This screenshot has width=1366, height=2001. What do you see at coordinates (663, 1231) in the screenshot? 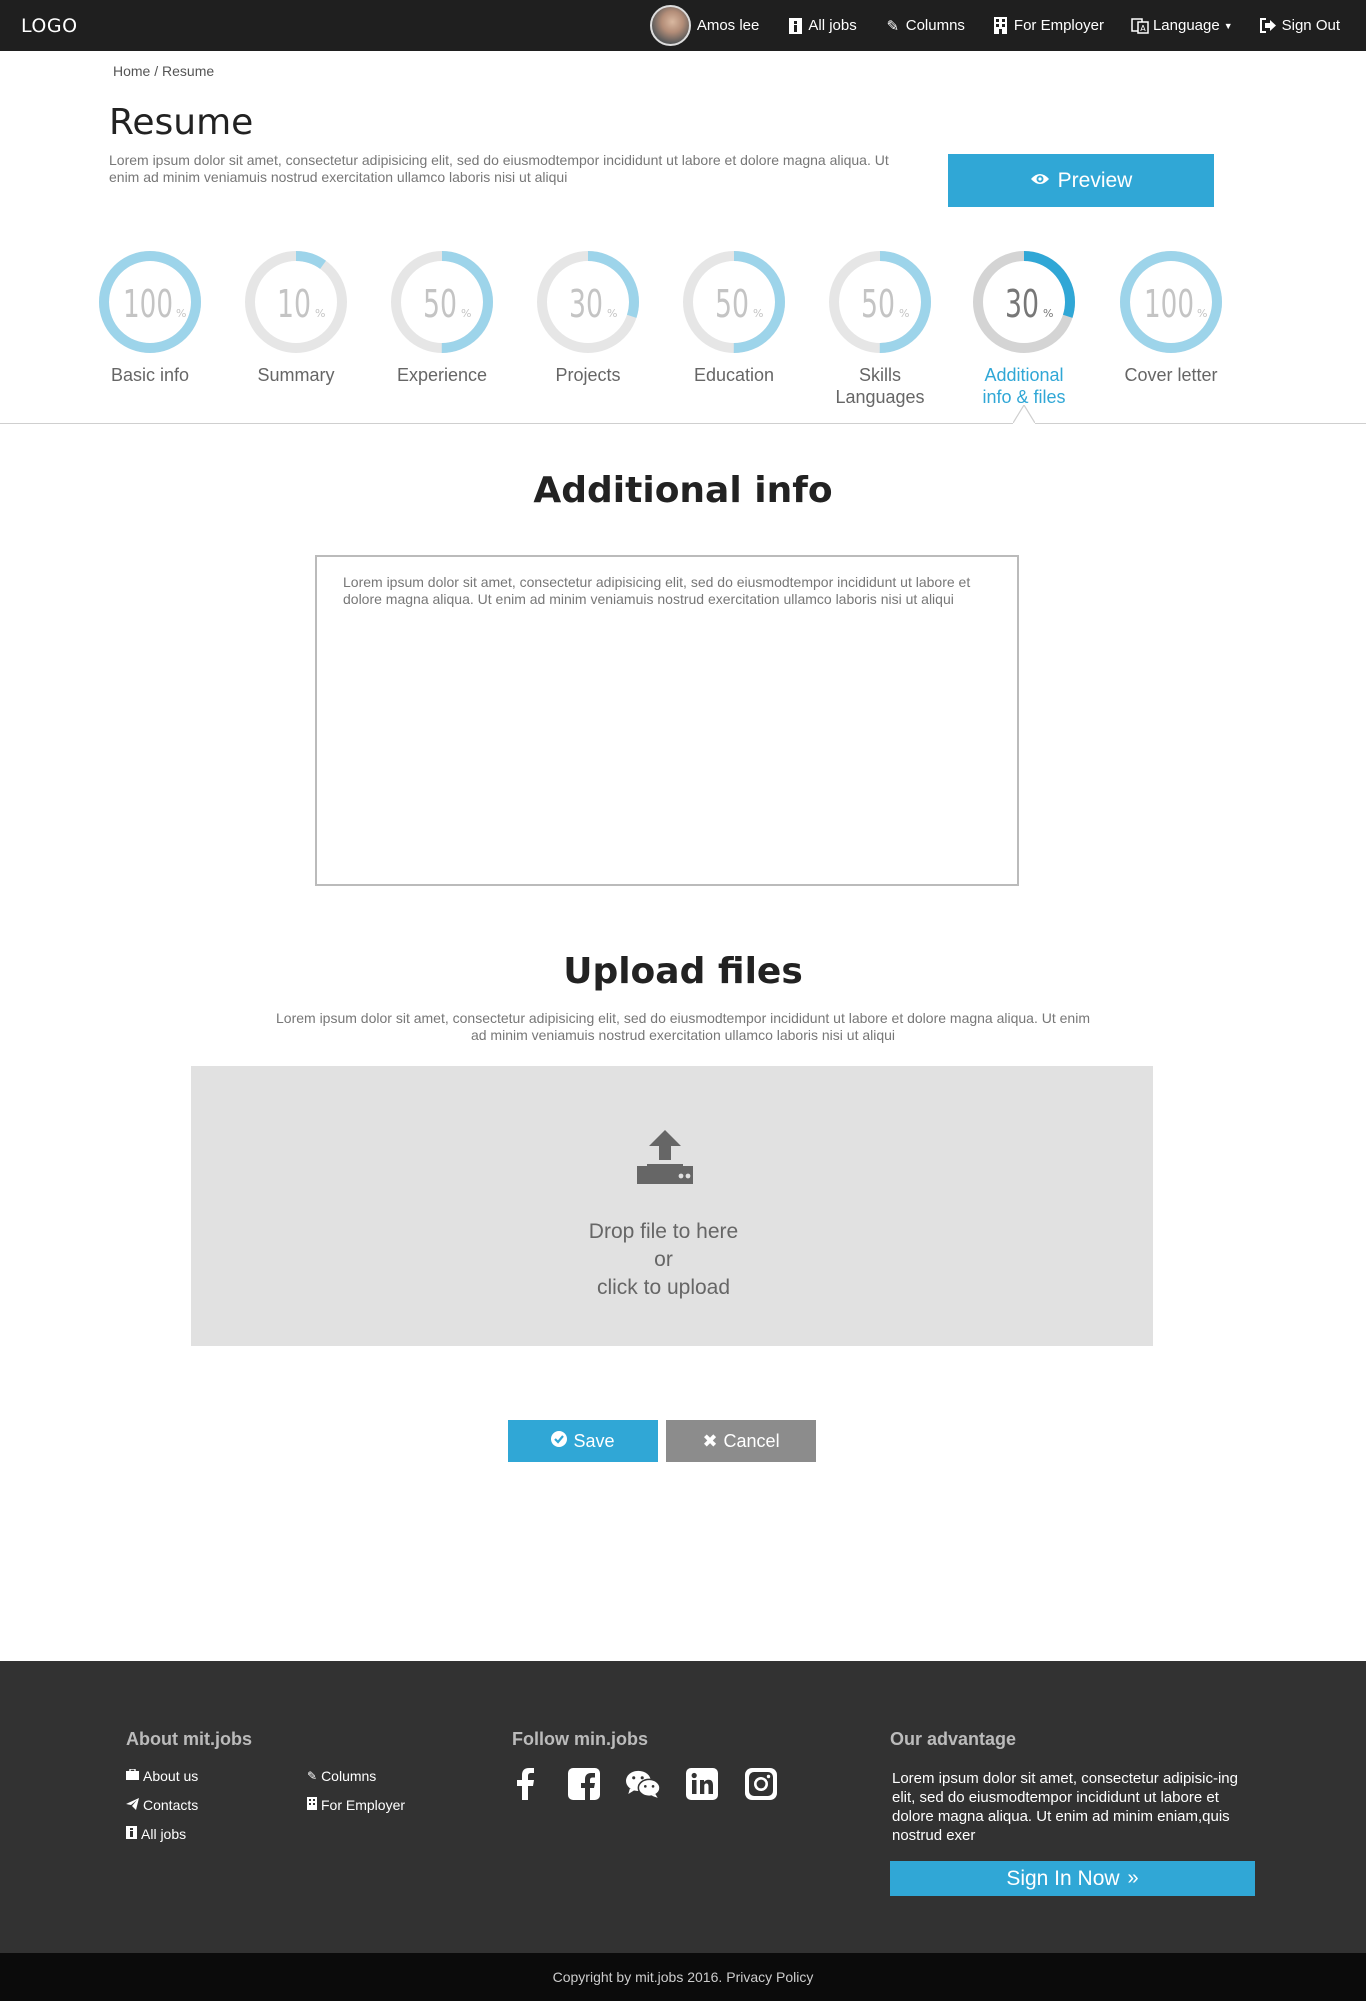
I see `drop-line-1: Drop file to here` at bounding box center [663, 1231].